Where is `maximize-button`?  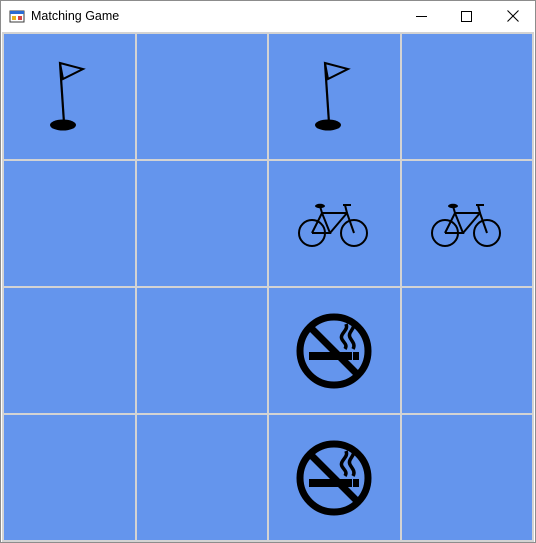 maximize-button is located at coordinates (466, 16).